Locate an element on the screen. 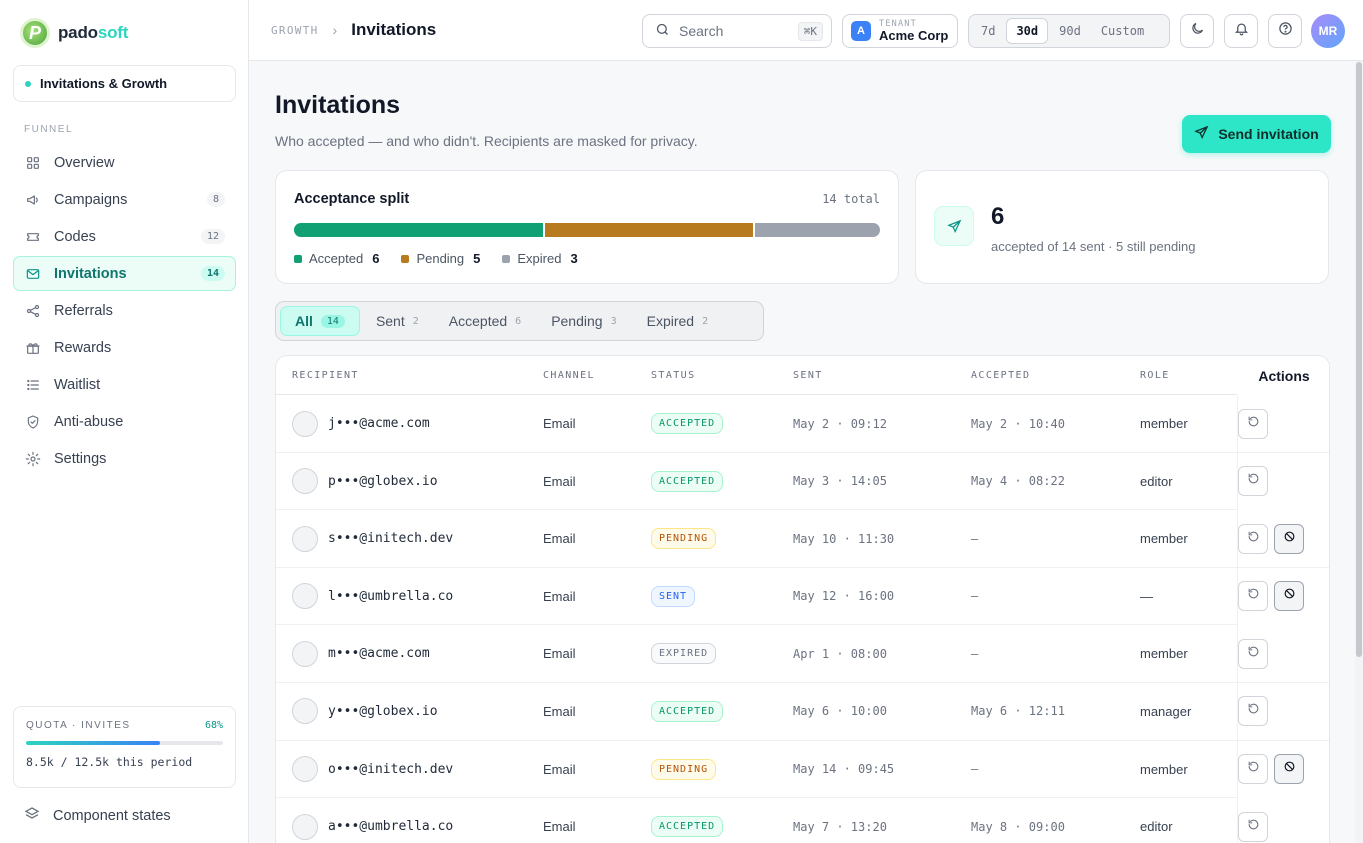  help-icon is located at coordinates (1285, 31).